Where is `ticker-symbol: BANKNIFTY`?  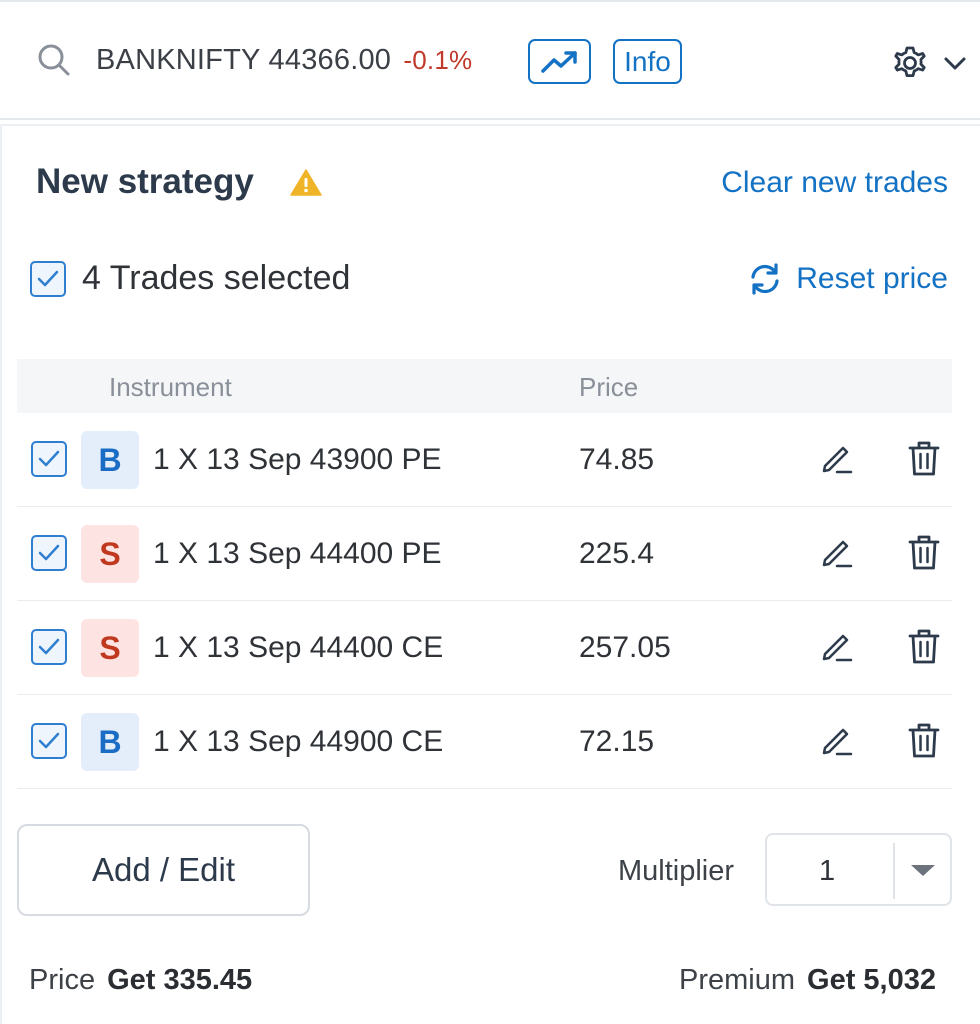 ticker-symbol: BANKNIFTY is located at coordinates (178, 60).